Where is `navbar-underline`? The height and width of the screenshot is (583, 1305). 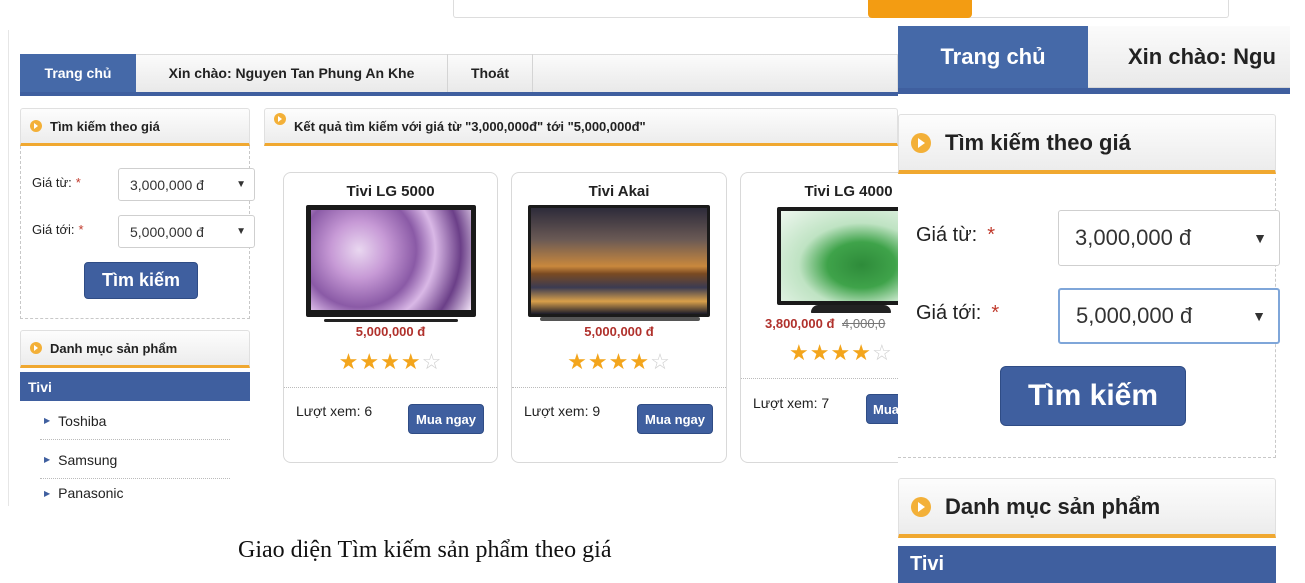 navbar-underline is located at coordinates (459, 94).